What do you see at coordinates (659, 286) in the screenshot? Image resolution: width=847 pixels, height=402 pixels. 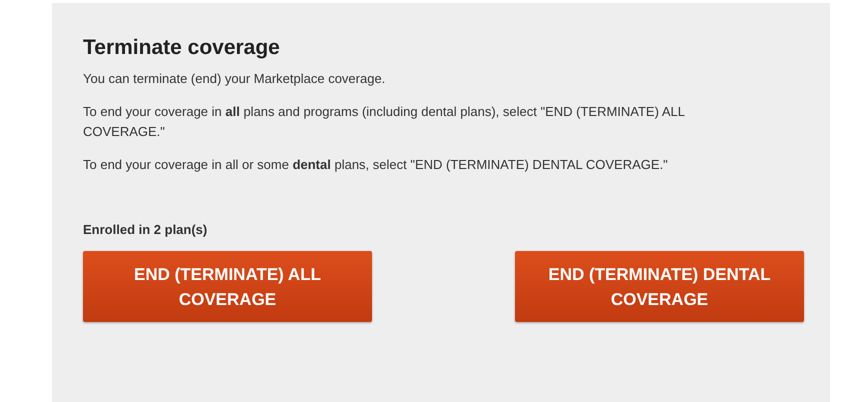 I see `end-coverage-button: END (TERMINATE) DENTAL COVERAGE` at bounding box center [659, 286].